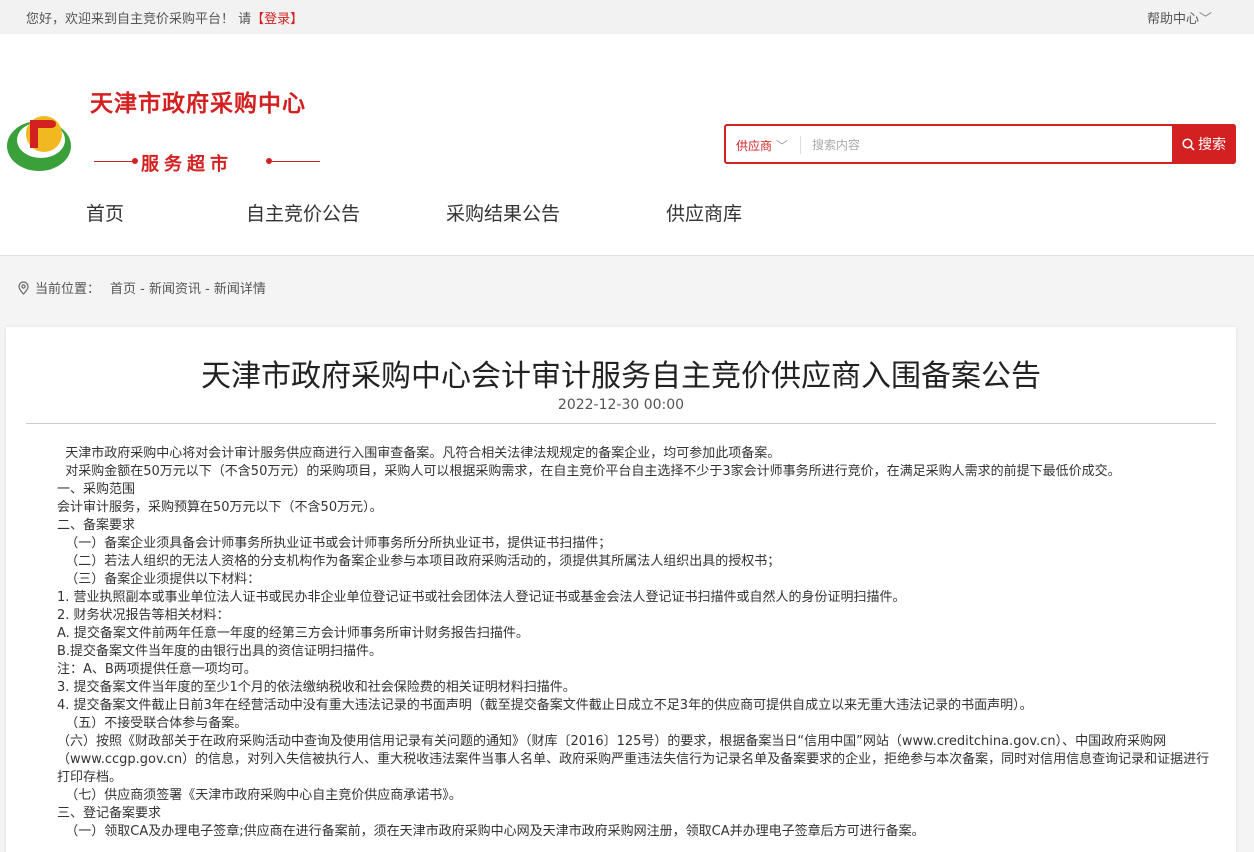  Describe the element at coordinates (1173, 19) in the screenshot. I see `help-center-label: 帮助中心` at that location.